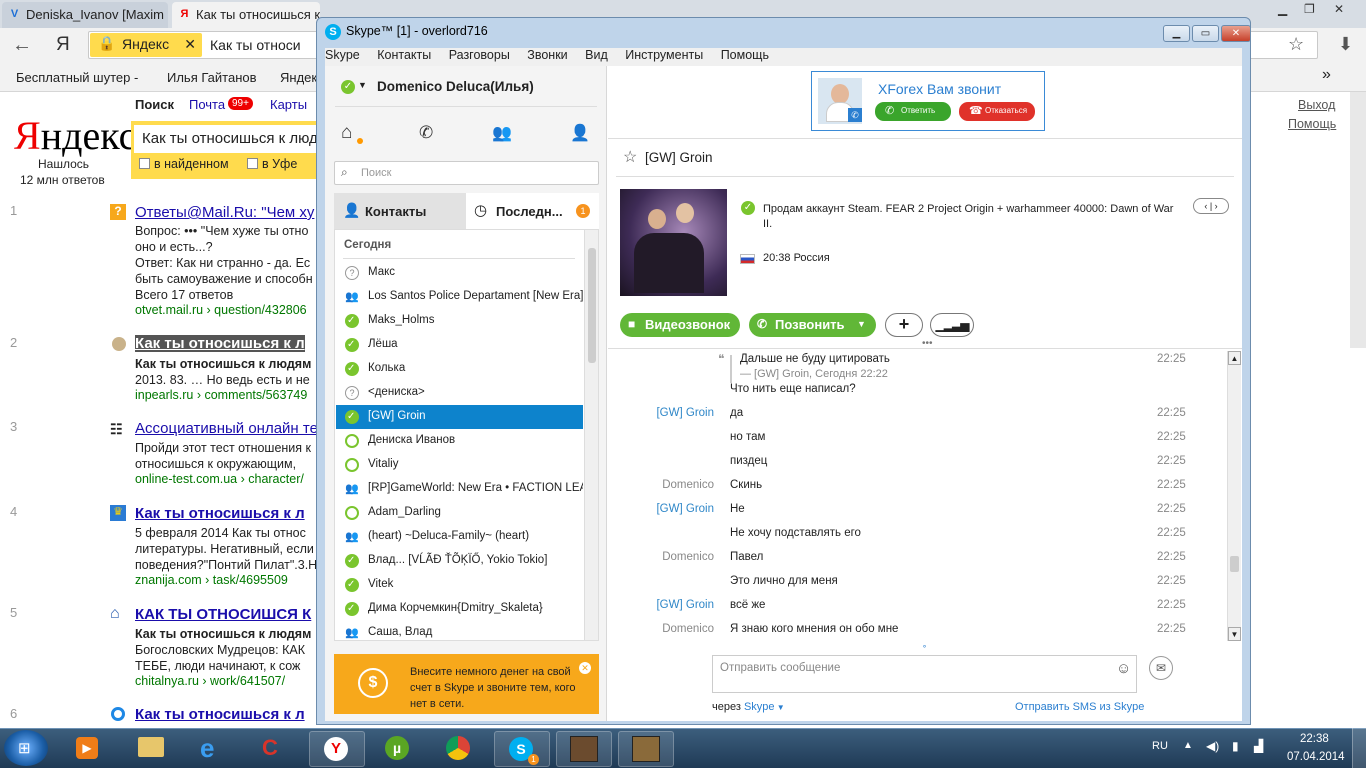 The image size is (1366, 768). I want to click on filter-city: в Уфе, so click(272, 164).